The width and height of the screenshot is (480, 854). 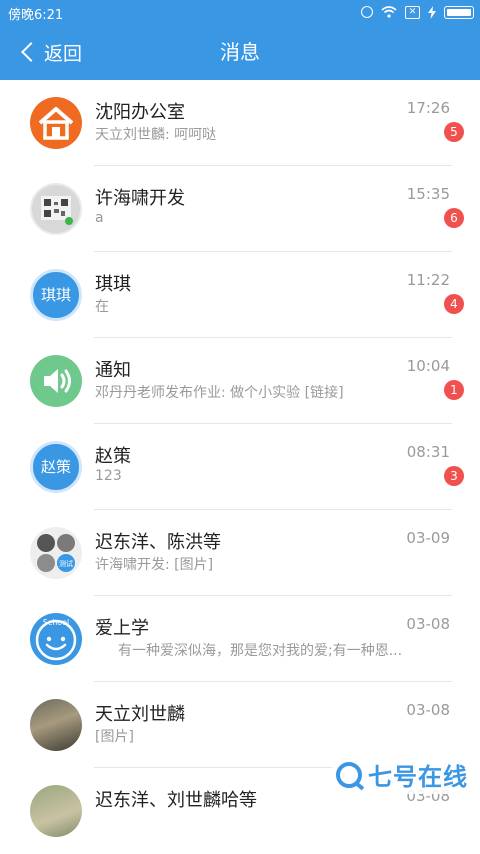 I want to click on conversation-name: 赵策, so click(x=113, y=456).